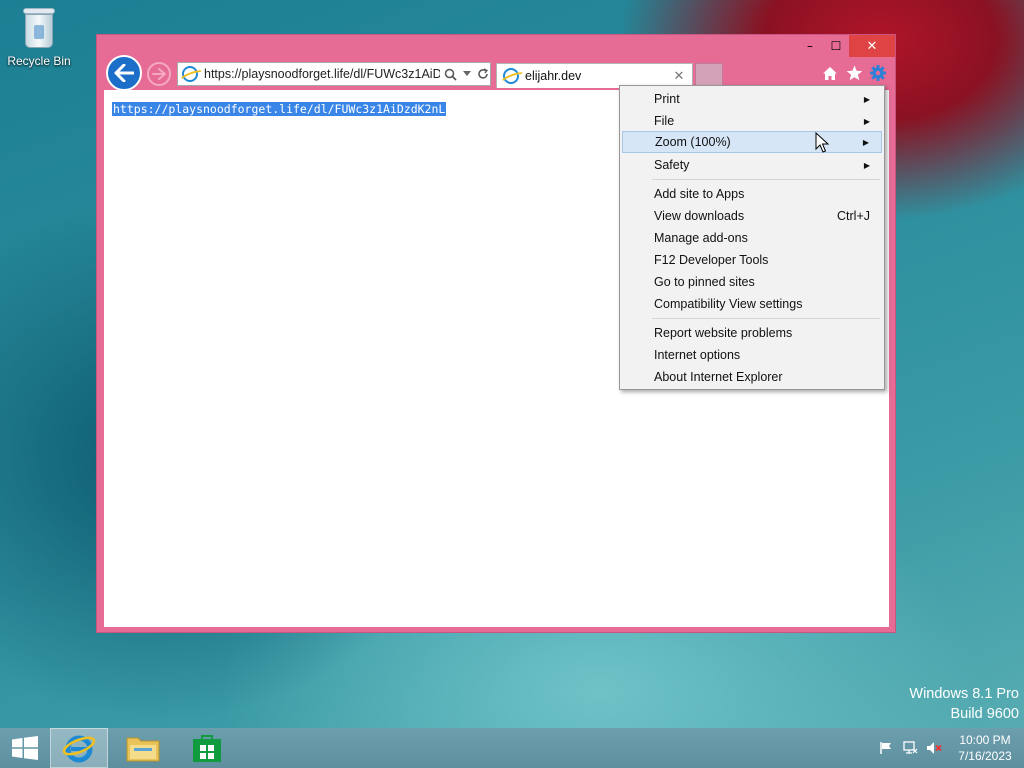 The image size is (1024, 768). What do you see at coordinates (886, 748) in the screenshot?
I see `action-center-flag-icon` at bounding box center [886, 748].